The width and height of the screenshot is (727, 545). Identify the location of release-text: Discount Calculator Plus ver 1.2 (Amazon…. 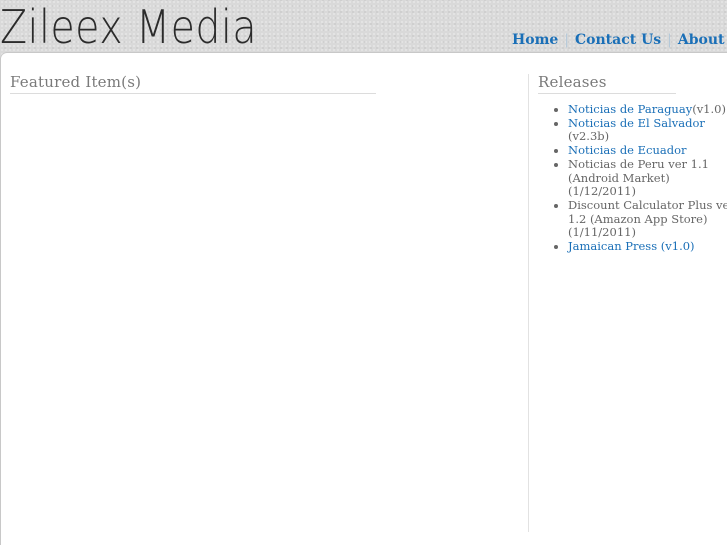
(647, 218).